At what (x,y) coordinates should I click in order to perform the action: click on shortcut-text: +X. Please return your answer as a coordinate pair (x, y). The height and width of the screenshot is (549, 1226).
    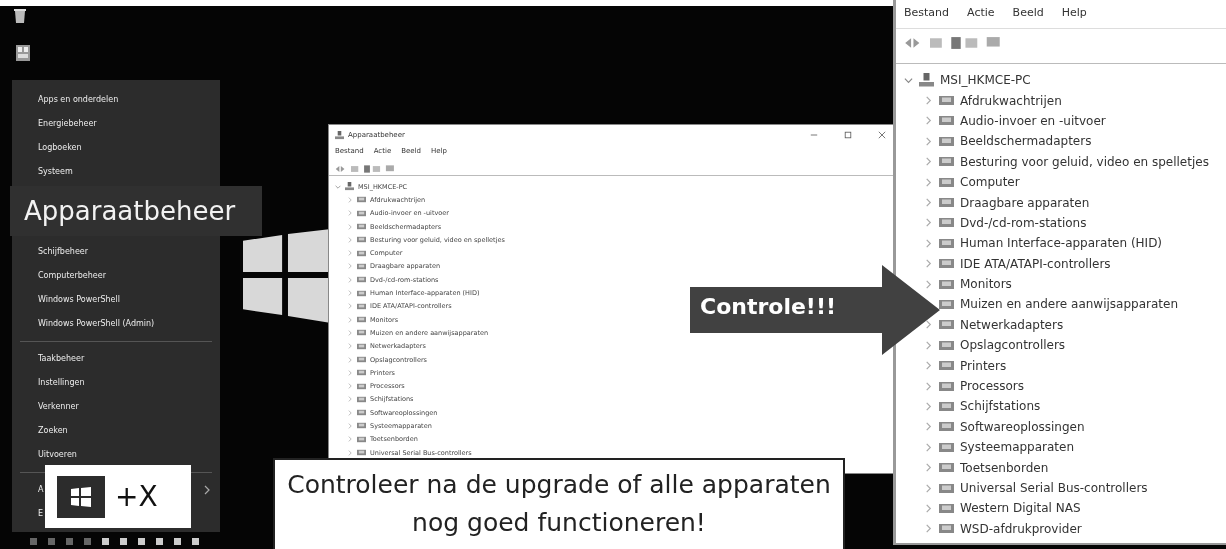
    Looking at the image, I should click on (136, 496).